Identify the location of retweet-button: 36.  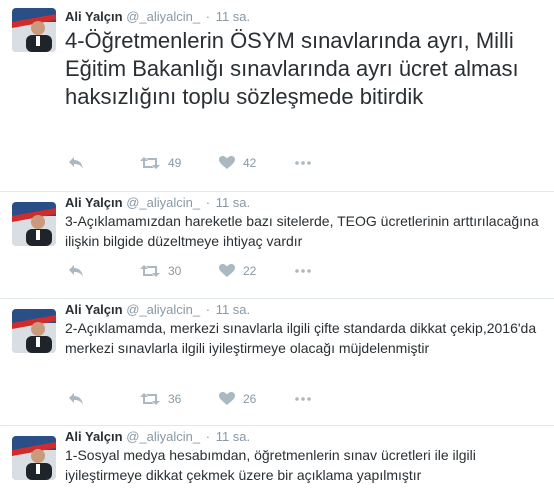
(160, 399).